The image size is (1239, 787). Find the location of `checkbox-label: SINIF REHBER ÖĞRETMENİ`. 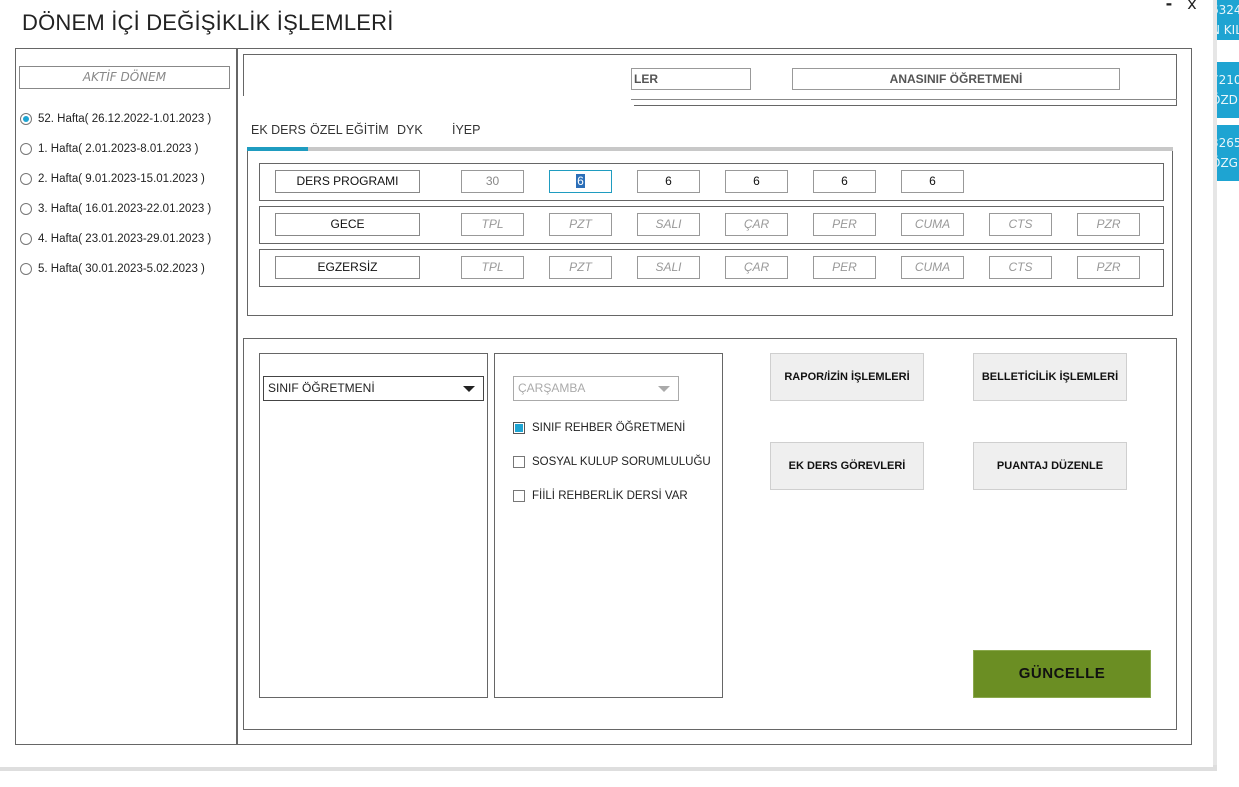

checkbox-label: SINIF REHBER ÖĞRETMENİ is located at coordinates (609, 428).